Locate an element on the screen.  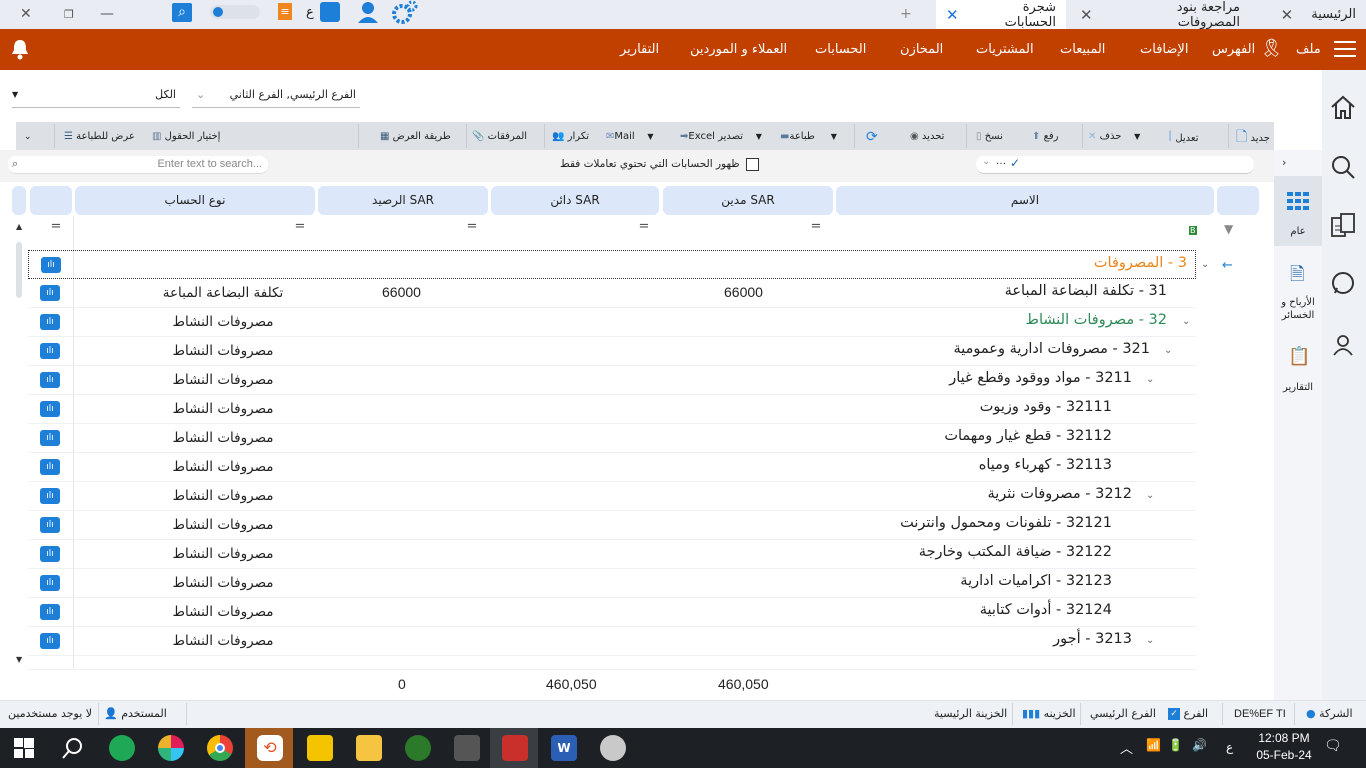
scroll-down-arrow: ▼ is located at coordinates (19, 659).